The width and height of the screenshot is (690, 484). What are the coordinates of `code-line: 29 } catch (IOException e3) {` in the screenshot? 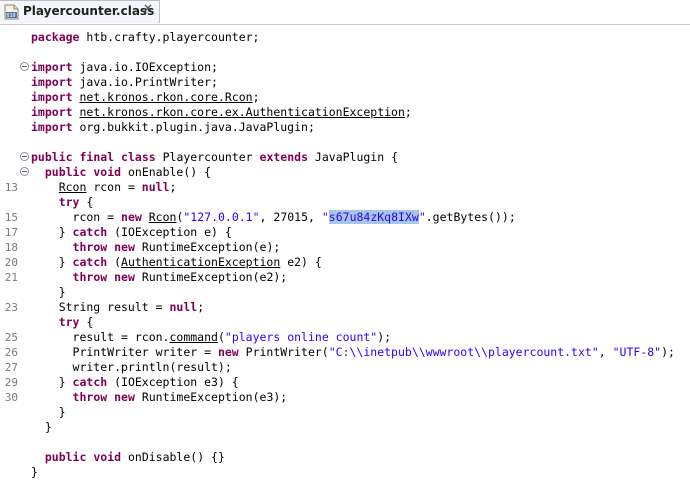 It's located at (345, 382).